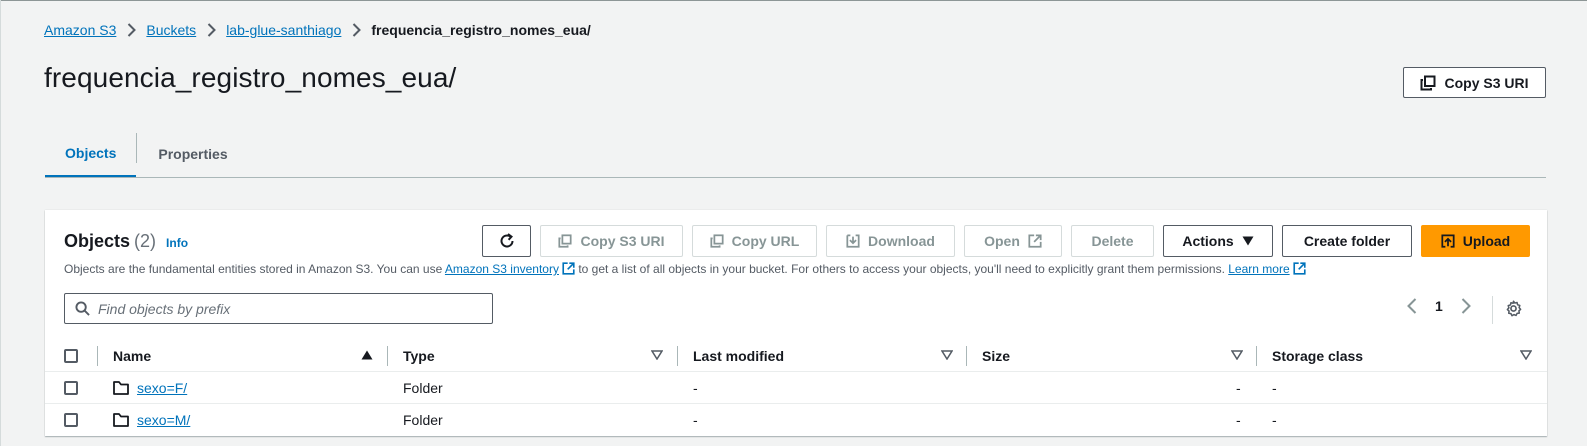 Image resolution: width=1587 pixels, height=446 pixels. What do you see at coordinates (1514, 308) in the screenshot?
I see `gear-icon` at bounding box center [1514, 308].